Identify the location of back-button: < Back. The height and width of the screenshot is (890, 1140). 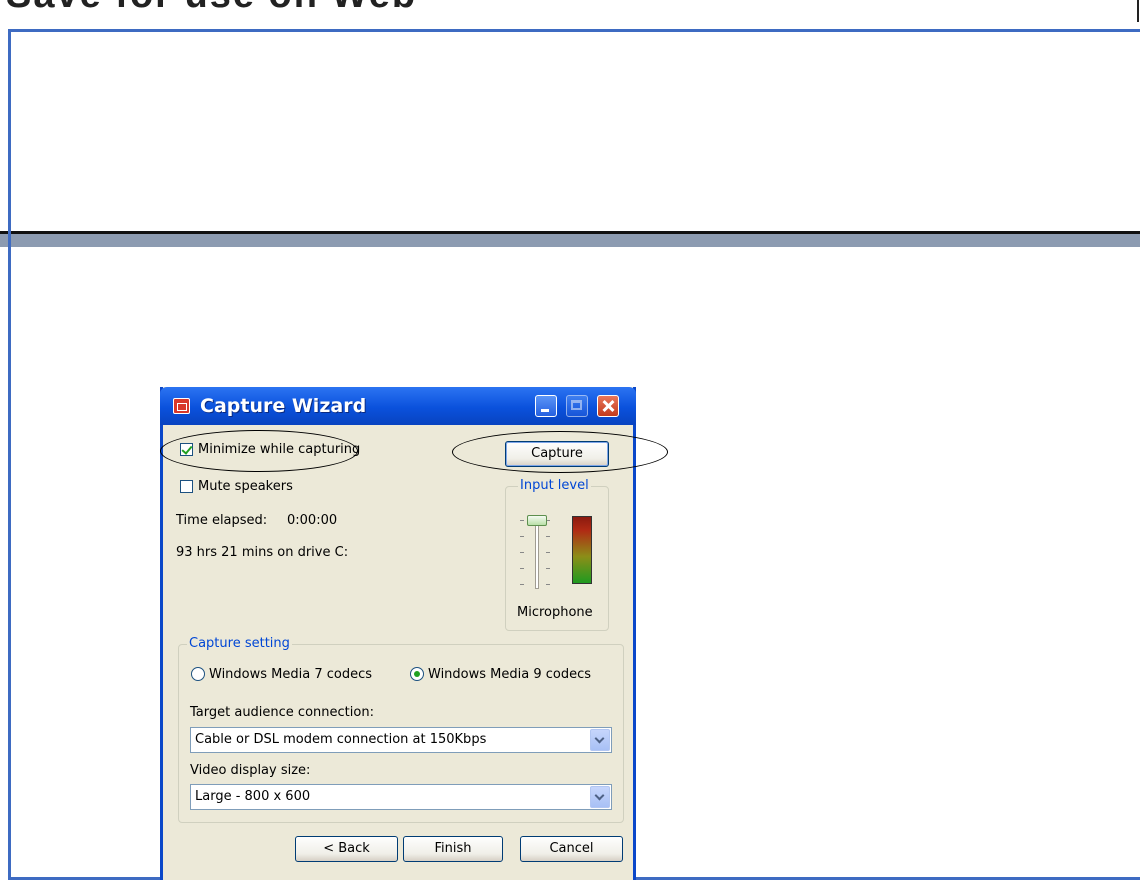
(346, 849).